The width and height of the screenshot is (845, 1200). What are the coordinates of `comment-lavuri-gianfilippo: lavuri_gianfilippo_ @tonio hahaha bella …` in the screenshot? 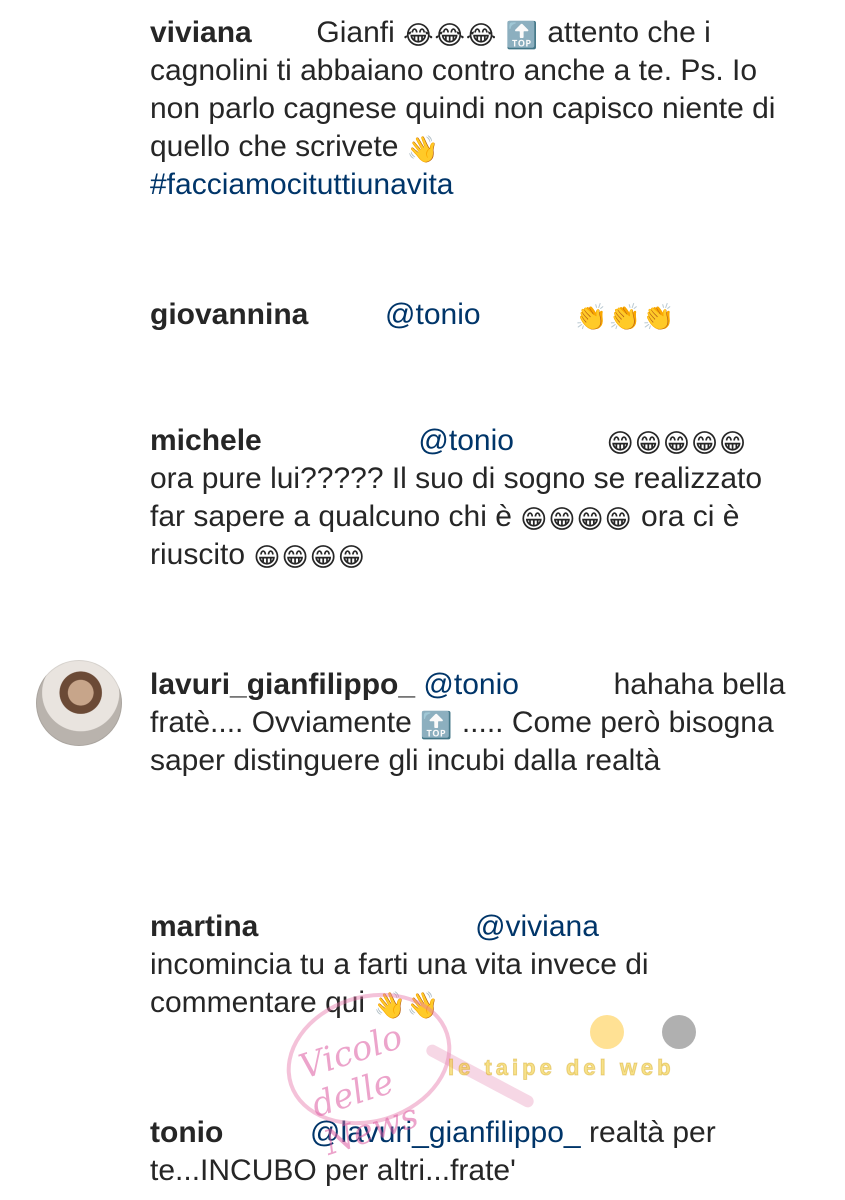 It's located at (470, 723).